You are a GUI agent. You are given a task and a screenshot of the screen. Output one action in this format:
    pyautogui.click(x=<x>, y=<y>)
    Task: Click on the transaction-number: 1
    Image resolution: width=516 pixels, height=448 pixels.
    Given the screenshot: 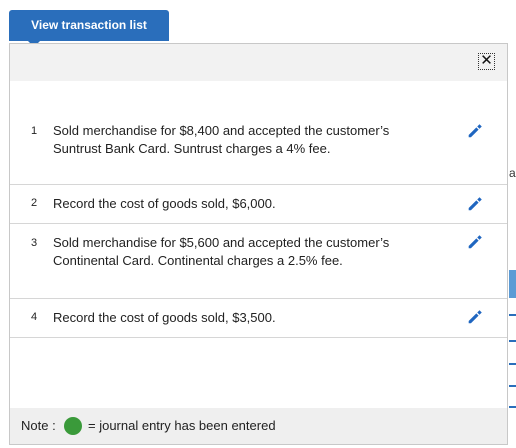 What is the action you would take?
    pyautogui.click(x=34, y=131)
    